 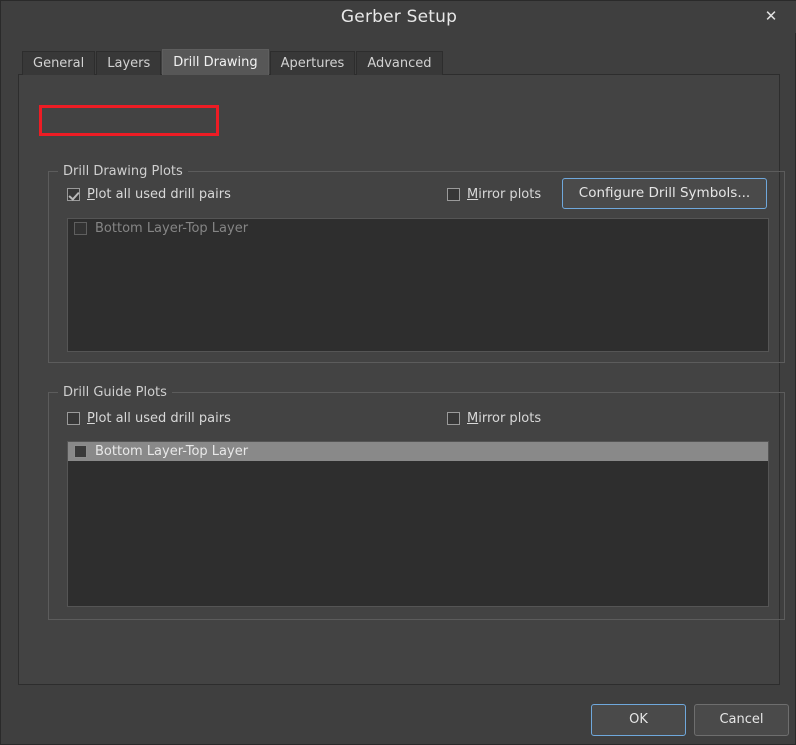 I want to click on tab-apertures: Apertures, so click(x=312, y=63).